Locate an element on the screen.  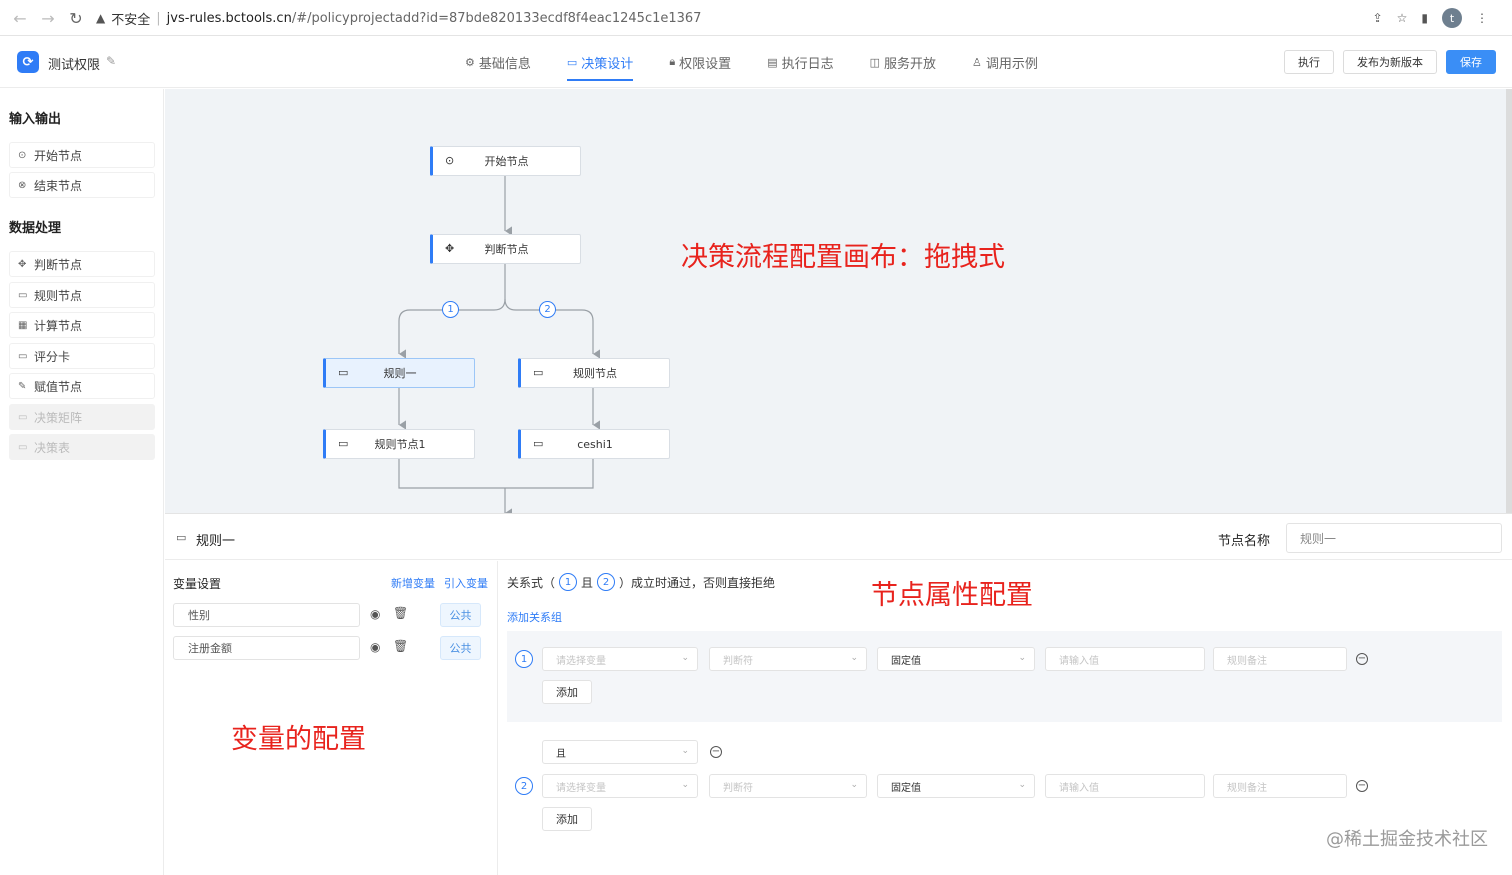
project-name: 测试权限 is located at coordinates (74, 65).